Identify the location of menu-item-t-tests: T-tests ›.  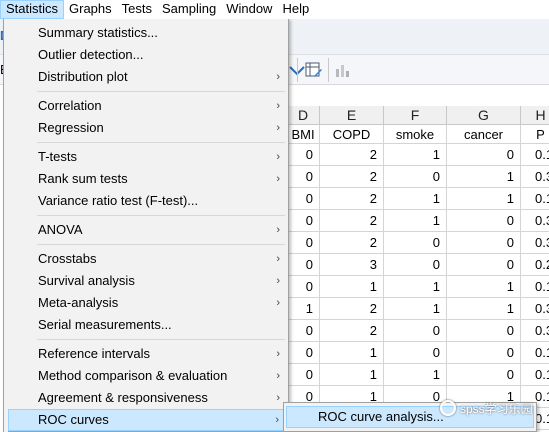
(148, 157).